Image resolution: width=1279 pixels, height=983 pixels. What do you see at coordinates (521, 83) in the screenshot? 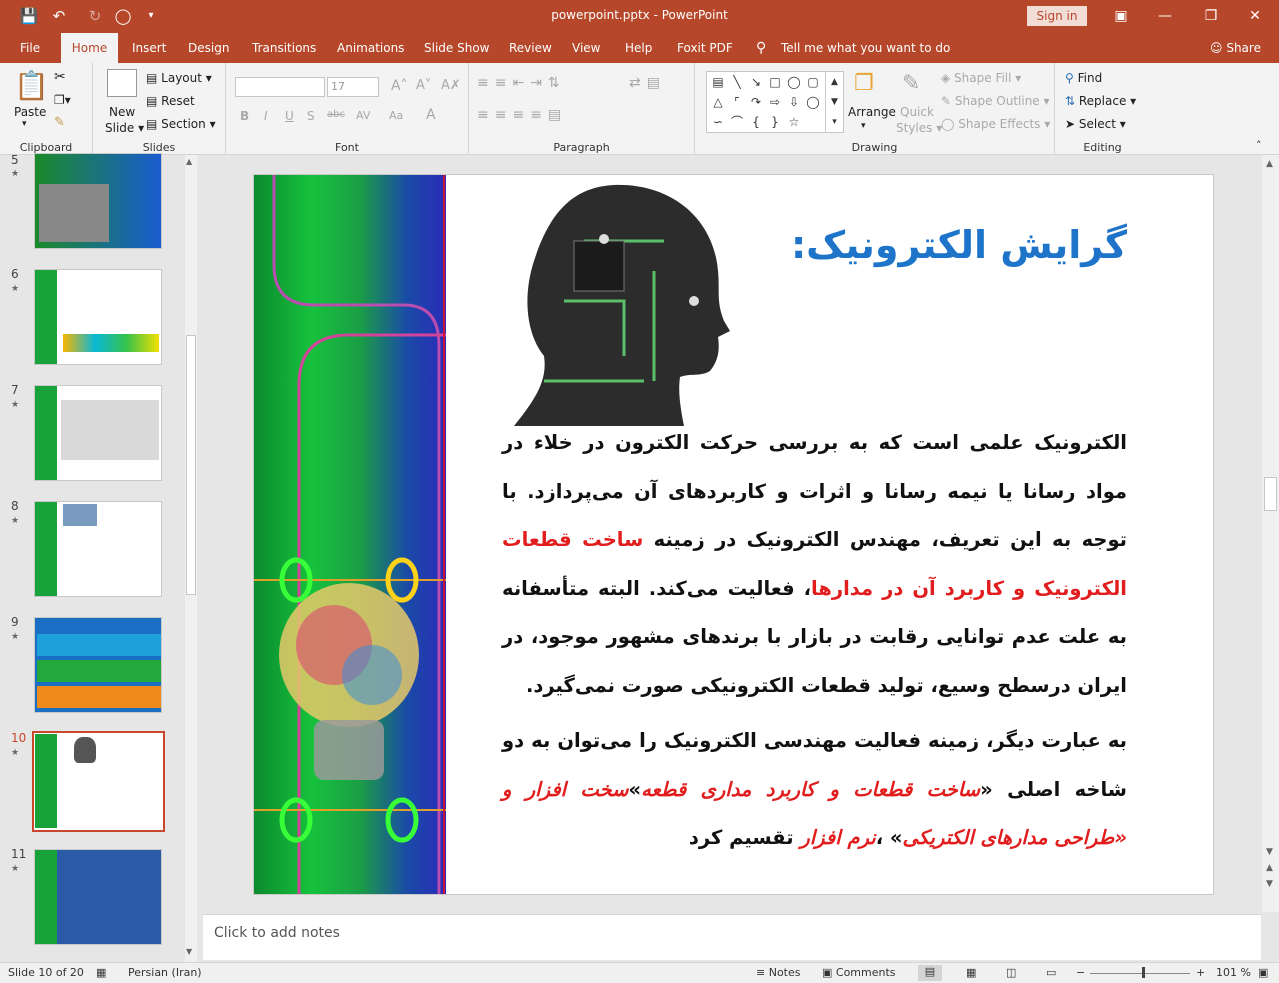
I see `list-icons: ≡≡⇤⇥⇅` at bounding box center [521, 83].